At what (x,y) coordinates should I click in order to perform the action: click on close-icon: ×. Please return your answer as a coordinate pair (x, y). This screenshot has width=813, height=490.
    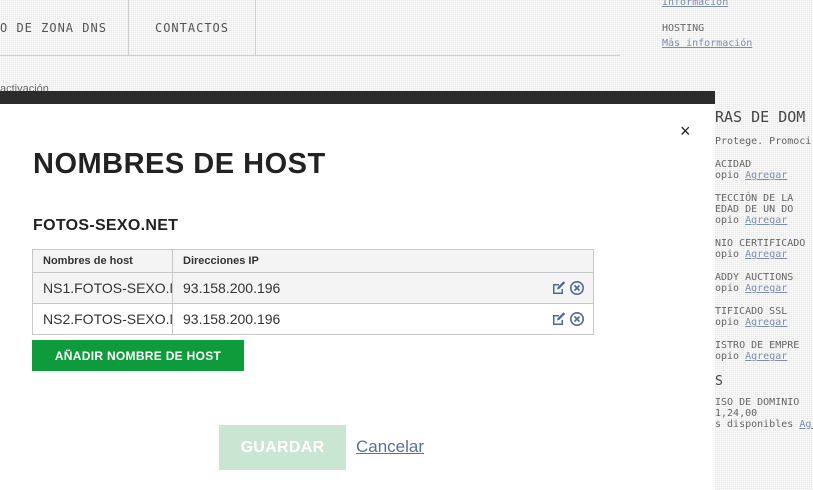
    Looking at the image, I should click on (685, 131).